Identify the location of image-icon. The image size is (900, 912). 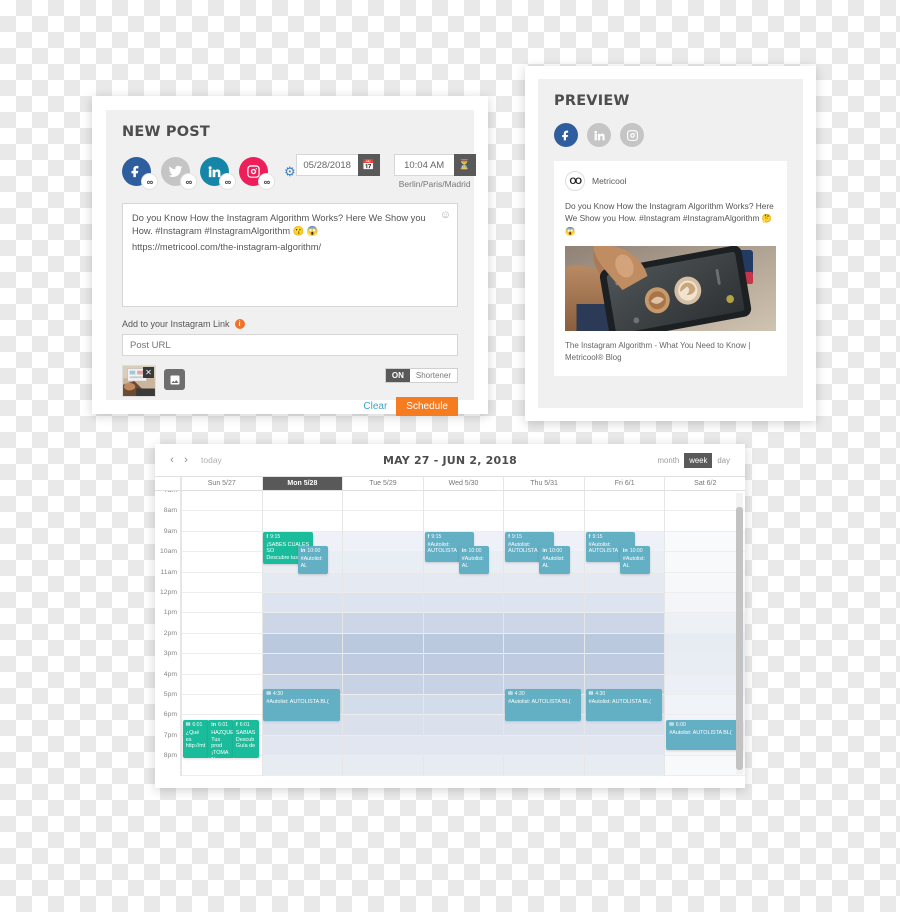
(174, 379).